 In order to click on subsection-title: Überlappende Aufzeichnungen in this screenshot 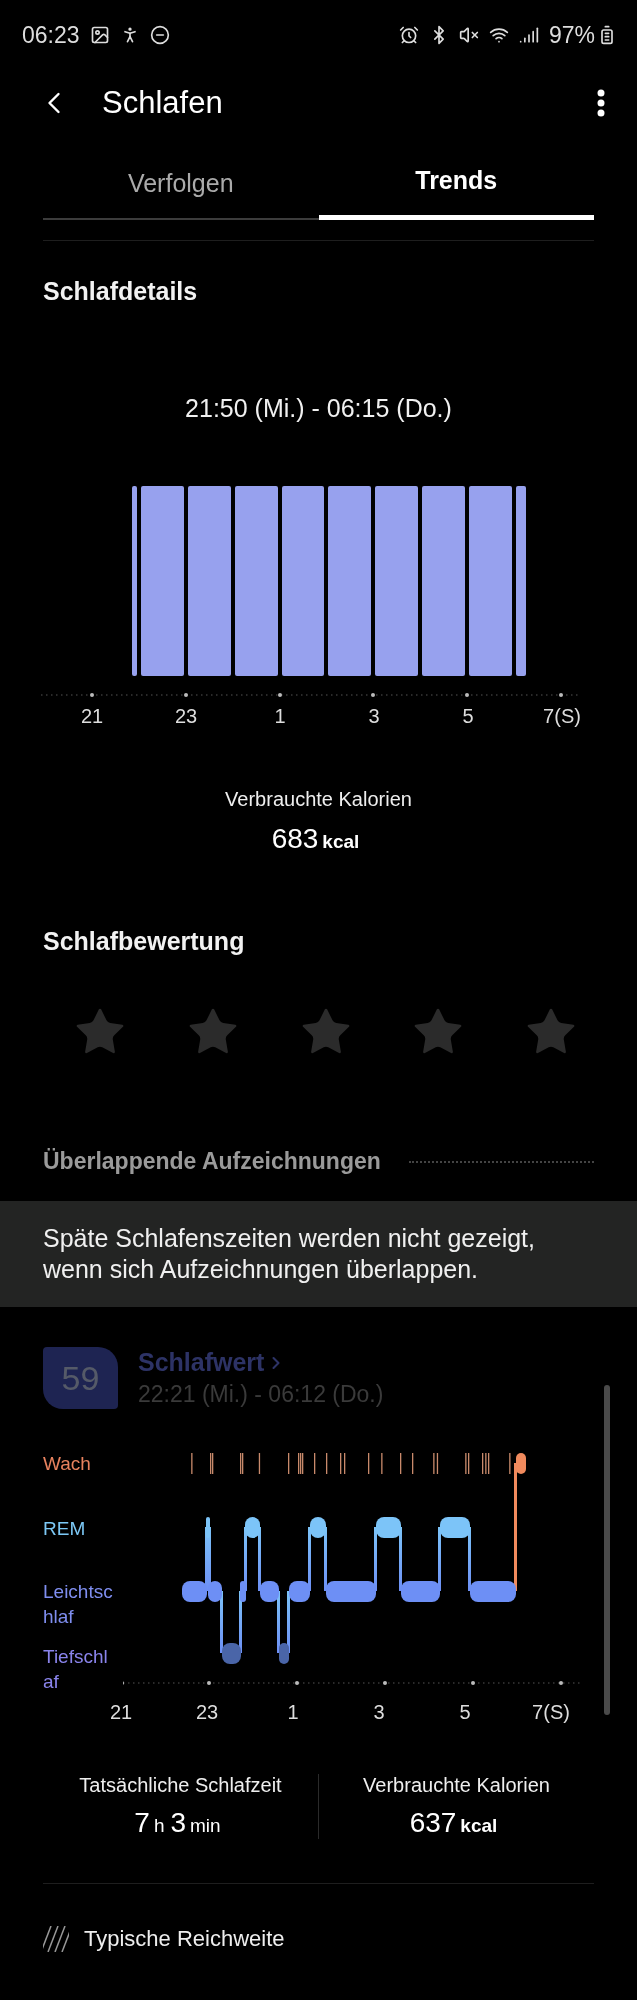, I will do `click(212, 1161)`.